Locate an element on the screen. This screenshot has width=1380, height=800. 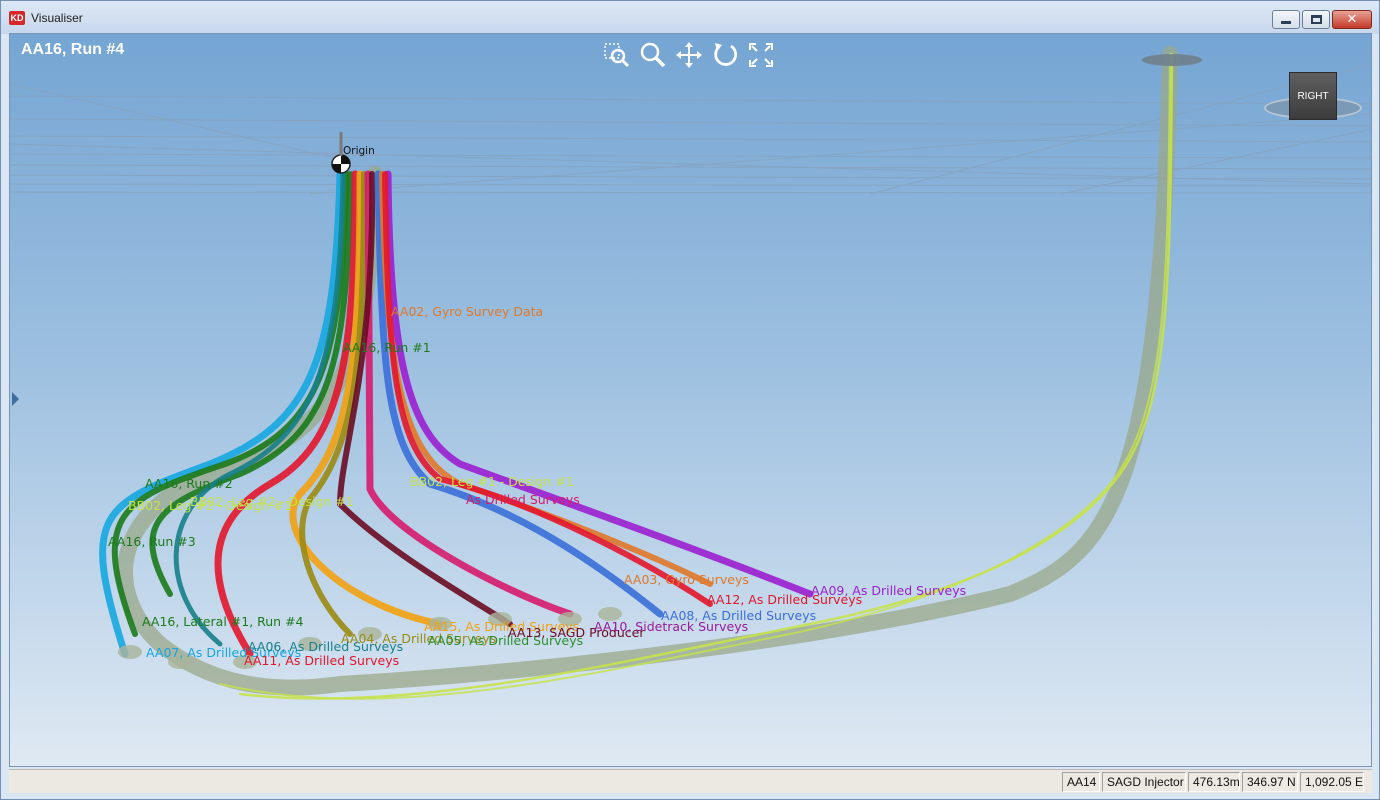
well-label: AA03, Gyro Surveys is located at coordinates (686, 579).